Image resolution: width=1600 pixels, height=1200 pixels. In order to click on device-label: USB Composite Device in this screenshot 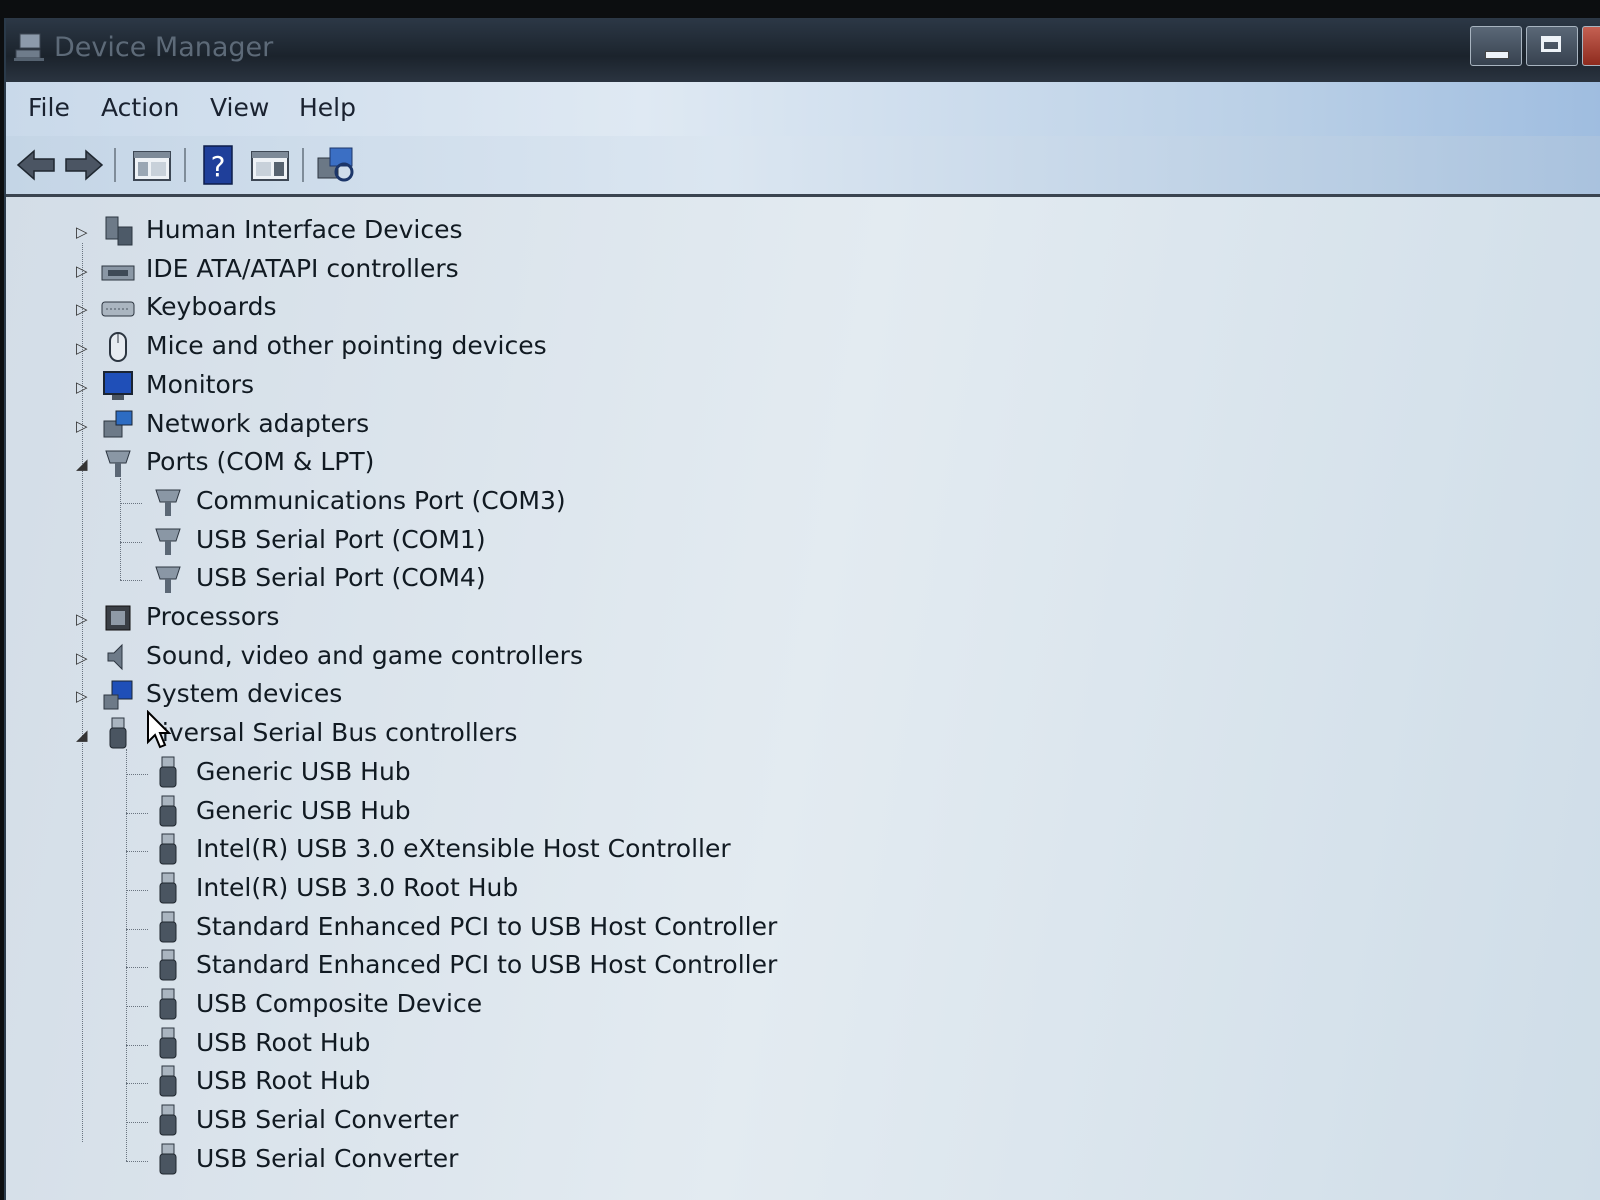, I will do `click(339, 1003)`.